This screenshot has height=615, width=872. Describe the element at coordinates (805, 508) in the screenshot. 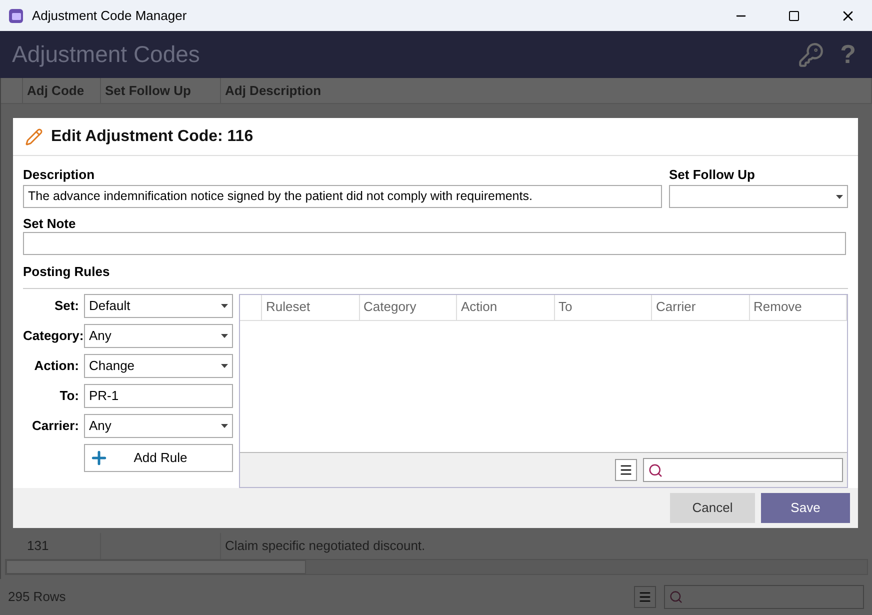

I see `save-button: Save` at that location.